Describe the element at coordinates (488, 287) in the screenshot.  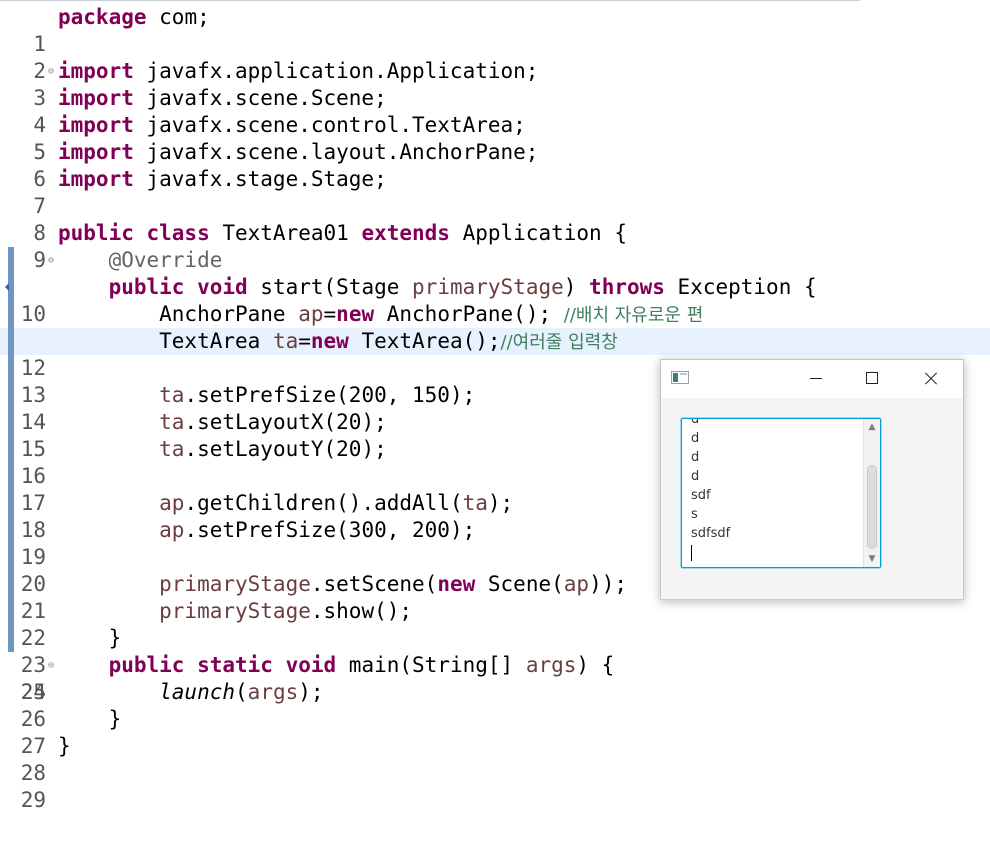
I see `parameter: primaryStage` at that location.